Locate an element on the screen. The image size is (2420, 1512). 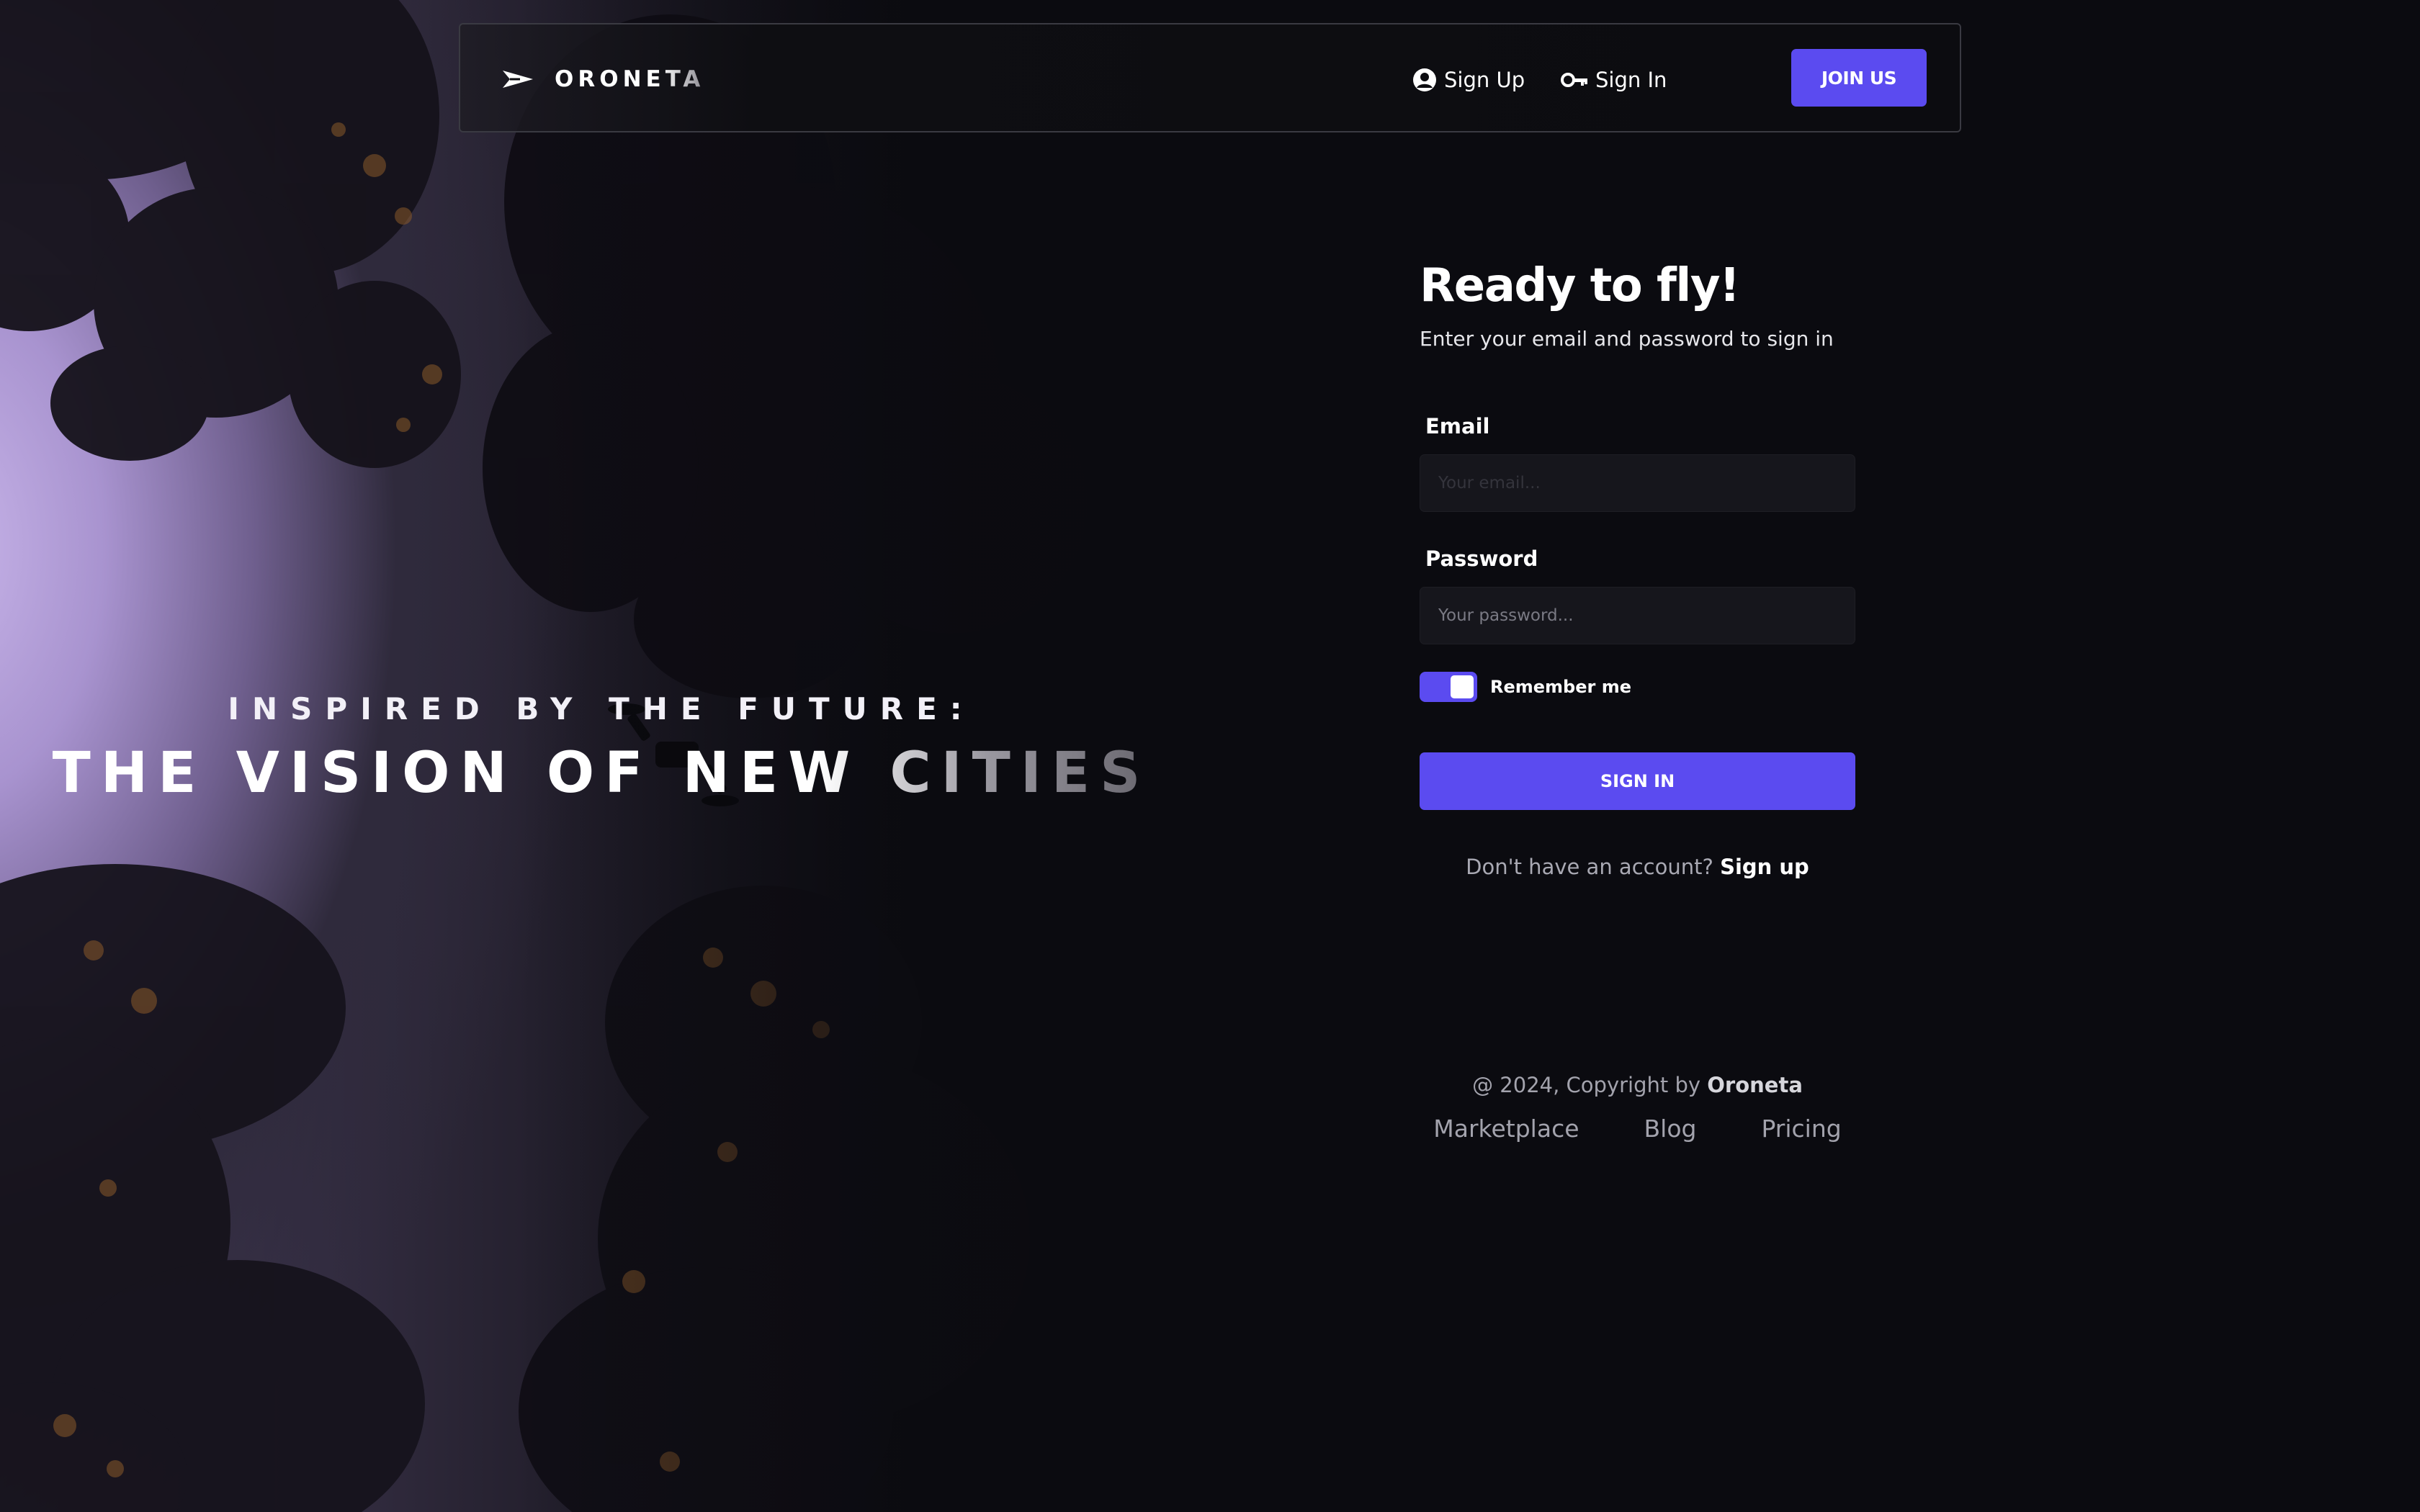
nav-sign-up-label: Sign Up is located at coordinates (1484, 80).